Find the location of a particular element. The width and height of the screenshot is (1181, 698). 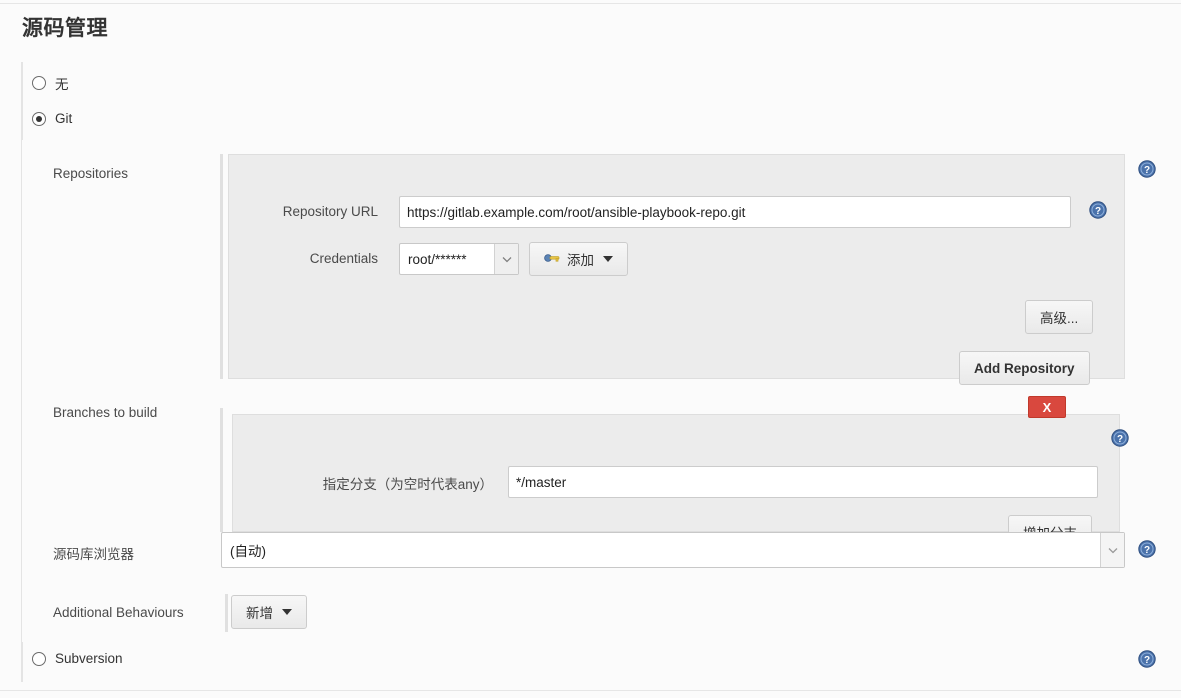

repository-browser-select-value: (自动) is located at coordinates (248, 551).